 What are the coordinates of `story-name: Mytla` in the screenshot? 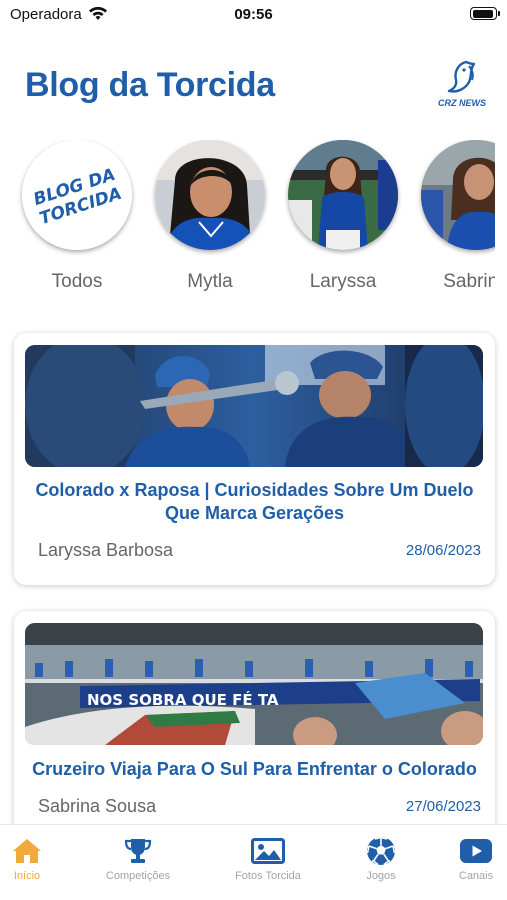 It's located at (210, 281).